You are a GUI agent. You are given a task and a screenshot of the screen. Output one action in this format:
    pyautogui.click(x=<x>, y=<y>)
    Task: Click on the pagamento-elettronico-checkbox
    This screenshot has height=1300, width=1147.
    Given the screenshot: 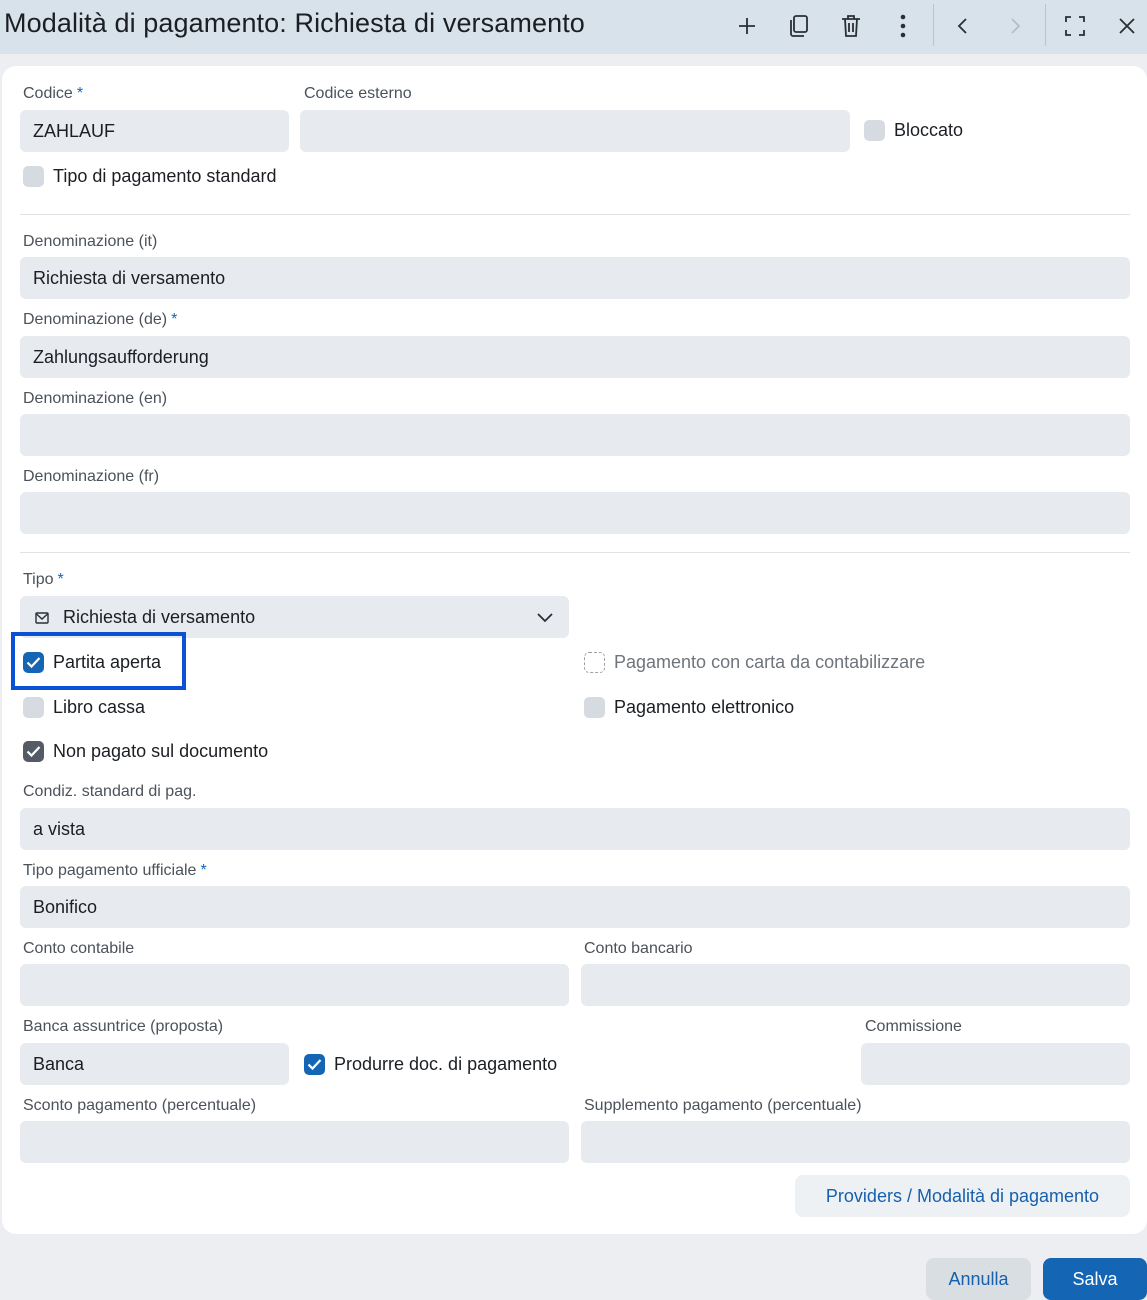 What is the action you would take?
    pyautogui.click(x=594, y=707)
    